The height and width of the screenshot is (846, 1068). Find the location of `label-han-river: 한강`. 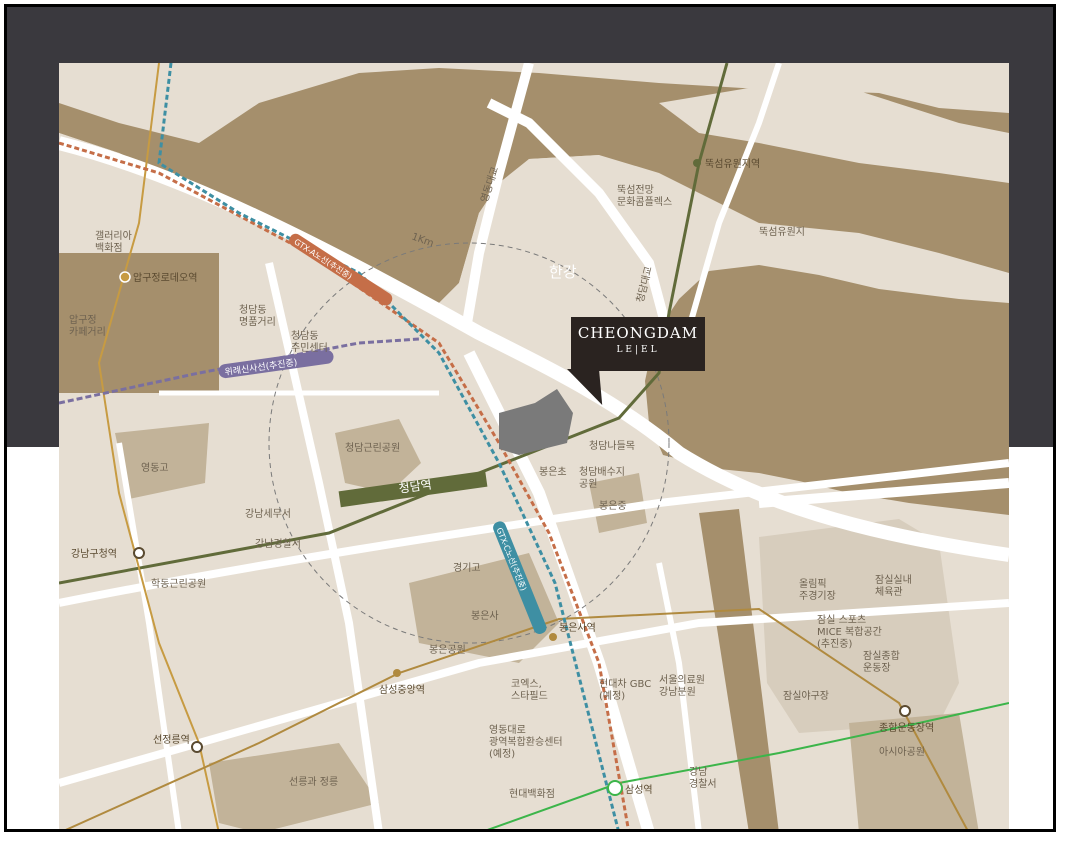

label-han-river: 한강 is located at coordinates (563, 272).